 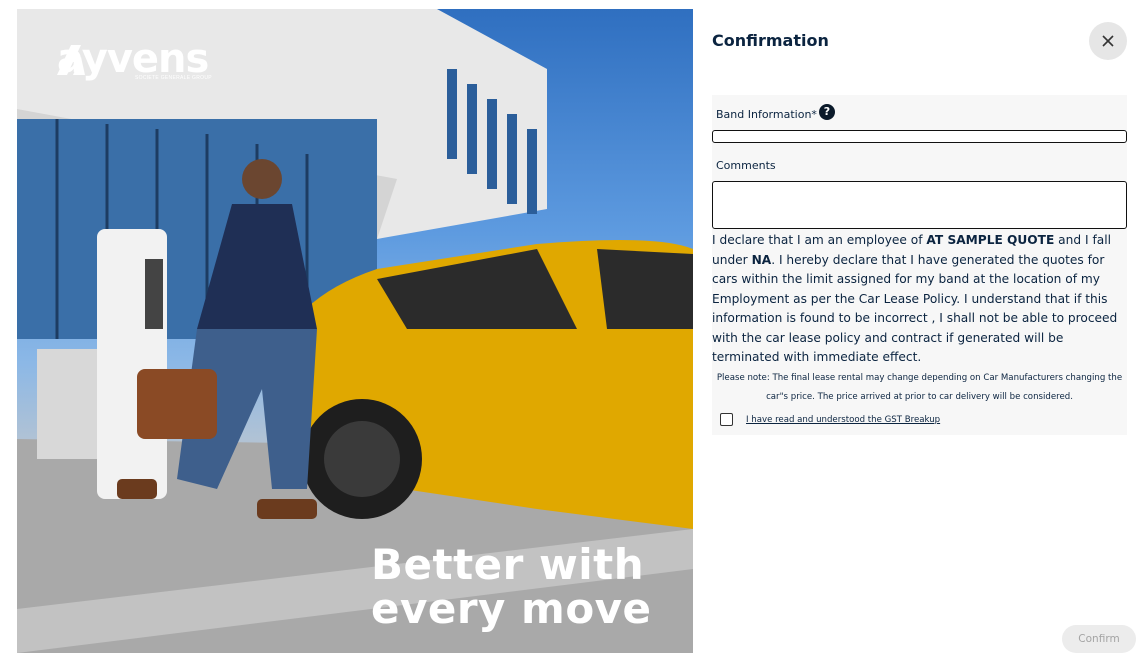 What do you see at coordinates (826, 111) in the screenshot?
I see `help-icon: ?` at bounding box center [826, 111].